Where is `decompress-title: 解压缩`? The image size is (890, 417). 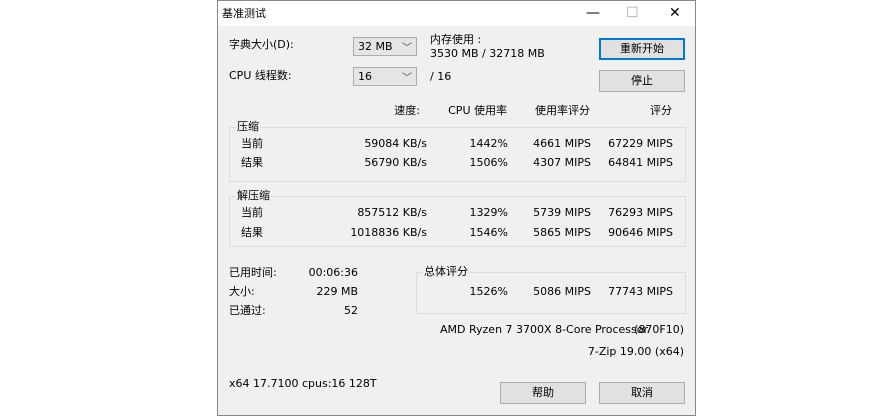 decompress-title: 解压缩 is located at coordinates (253, 196).